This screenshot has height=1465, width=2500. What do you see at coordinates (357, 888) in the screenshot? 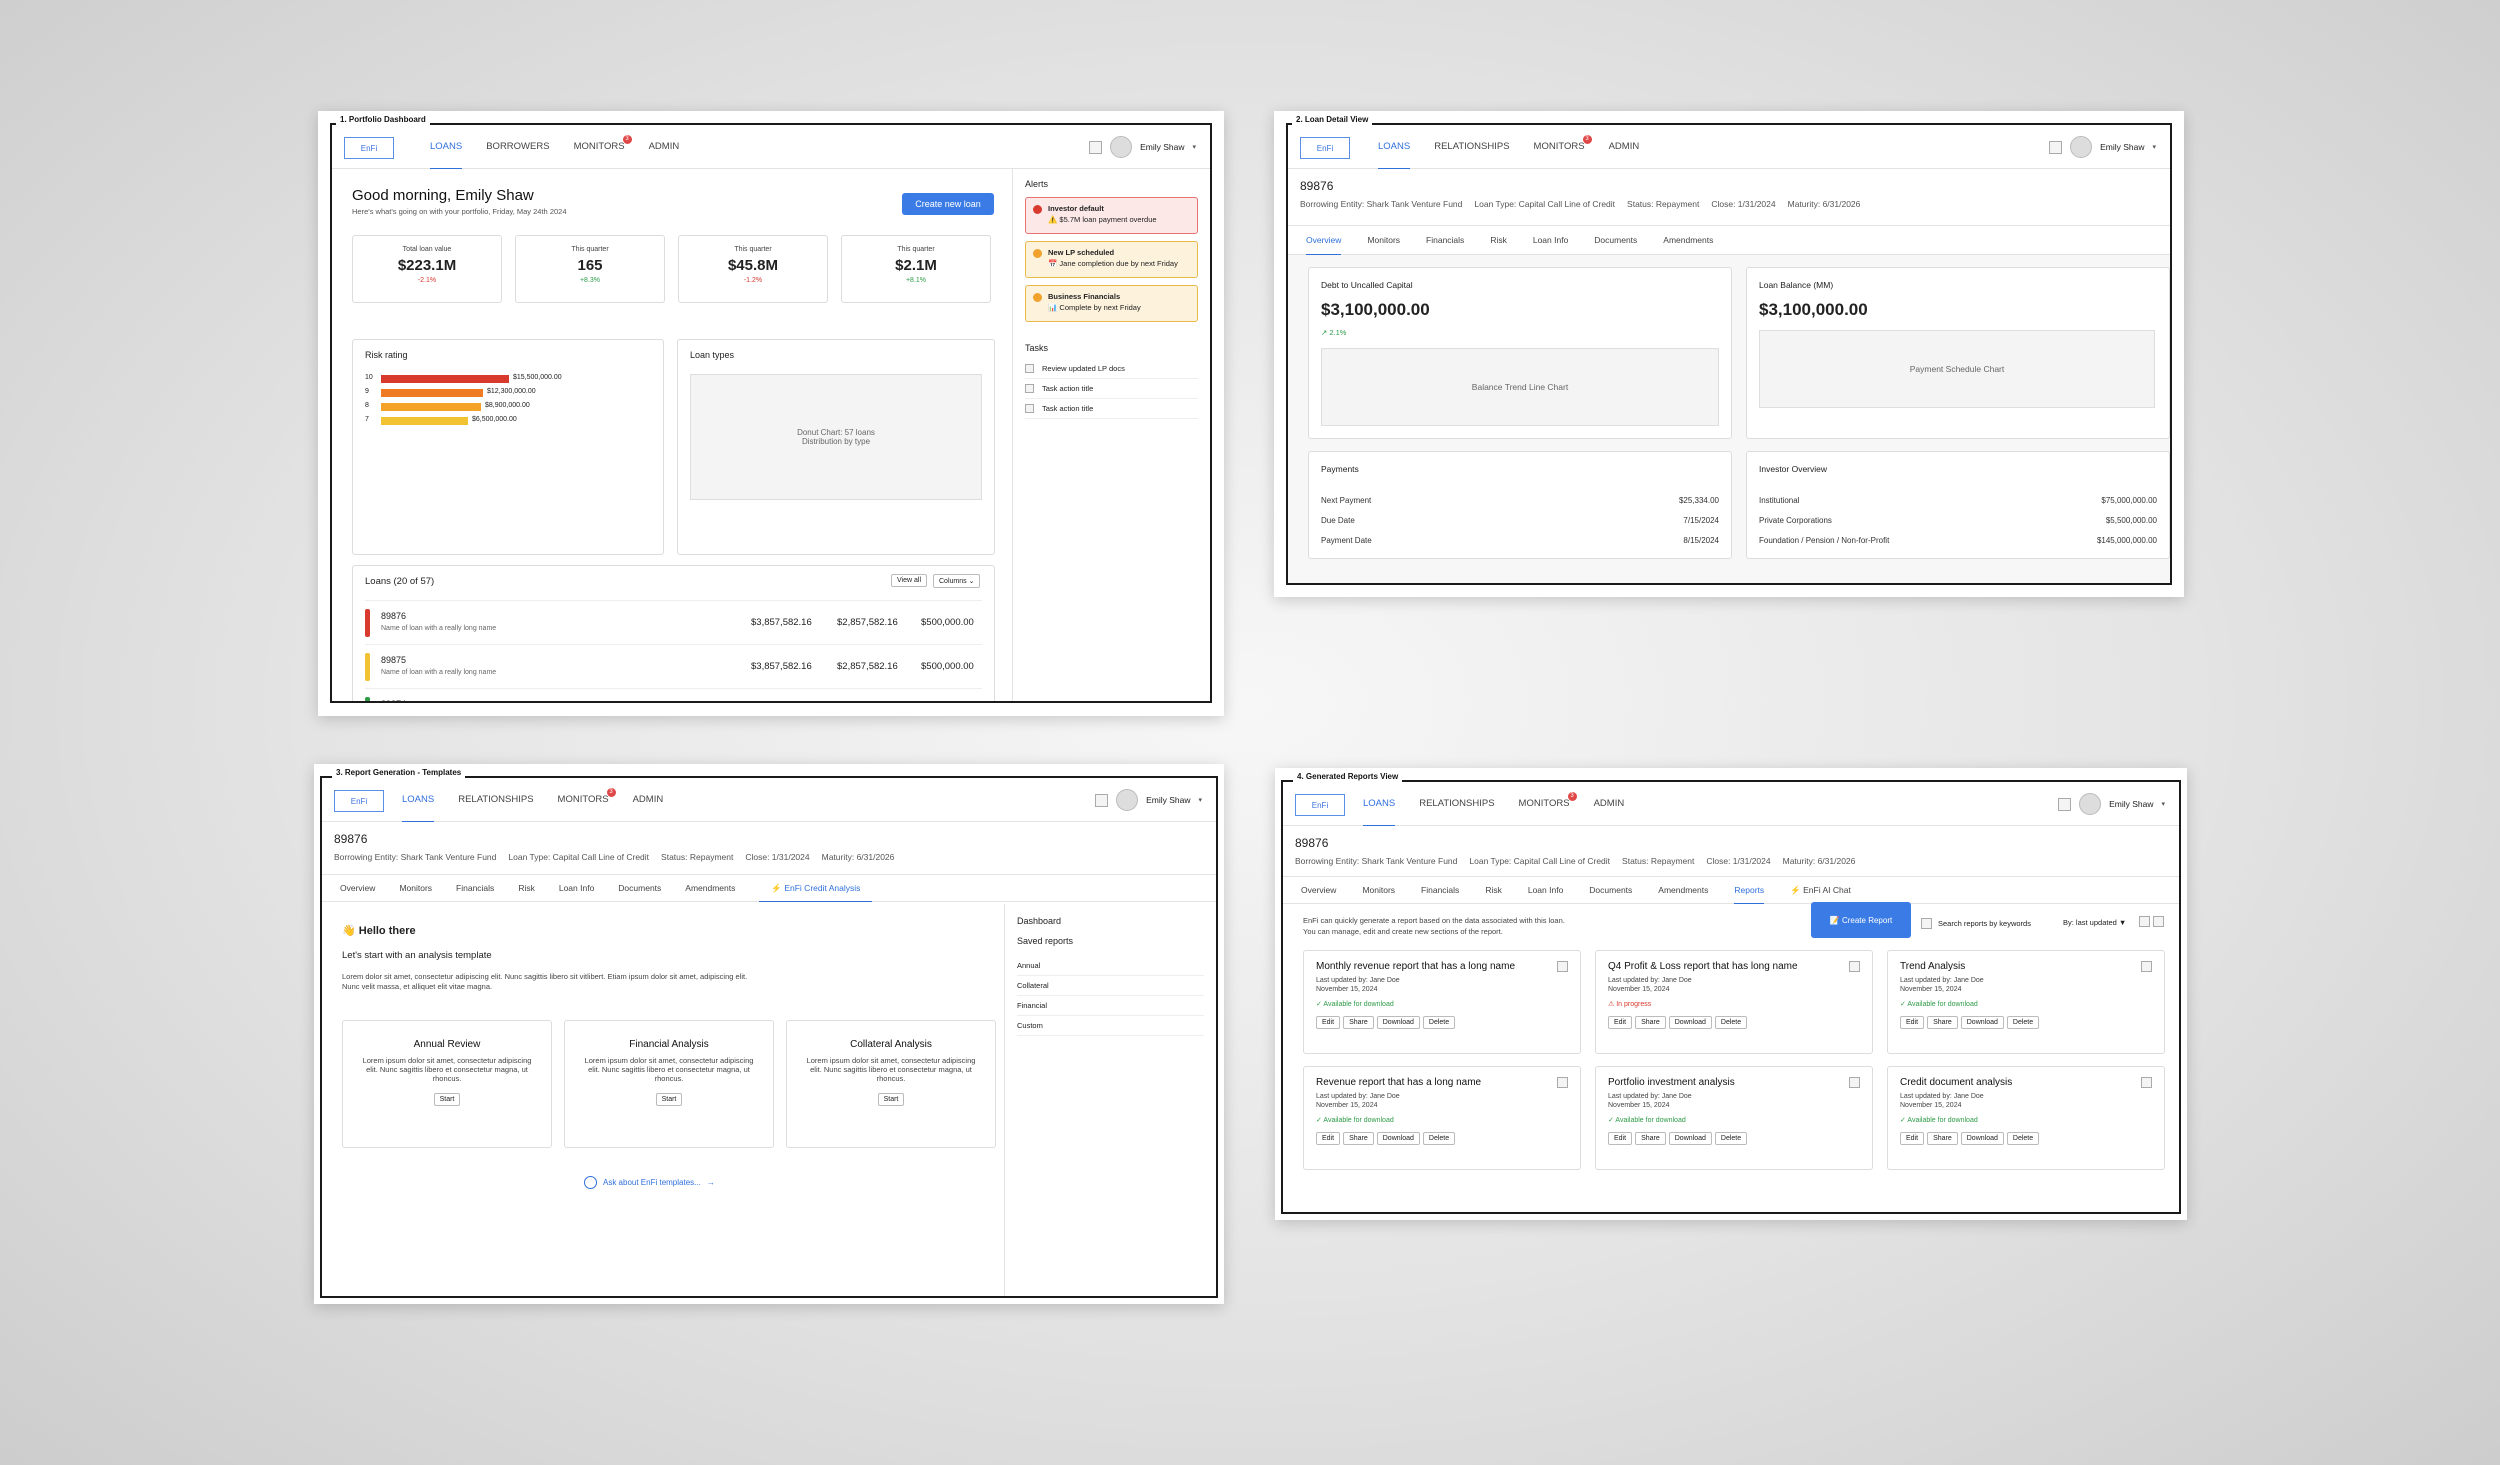
I see `tab-overview: Overview` at bounding box center [357, 888].